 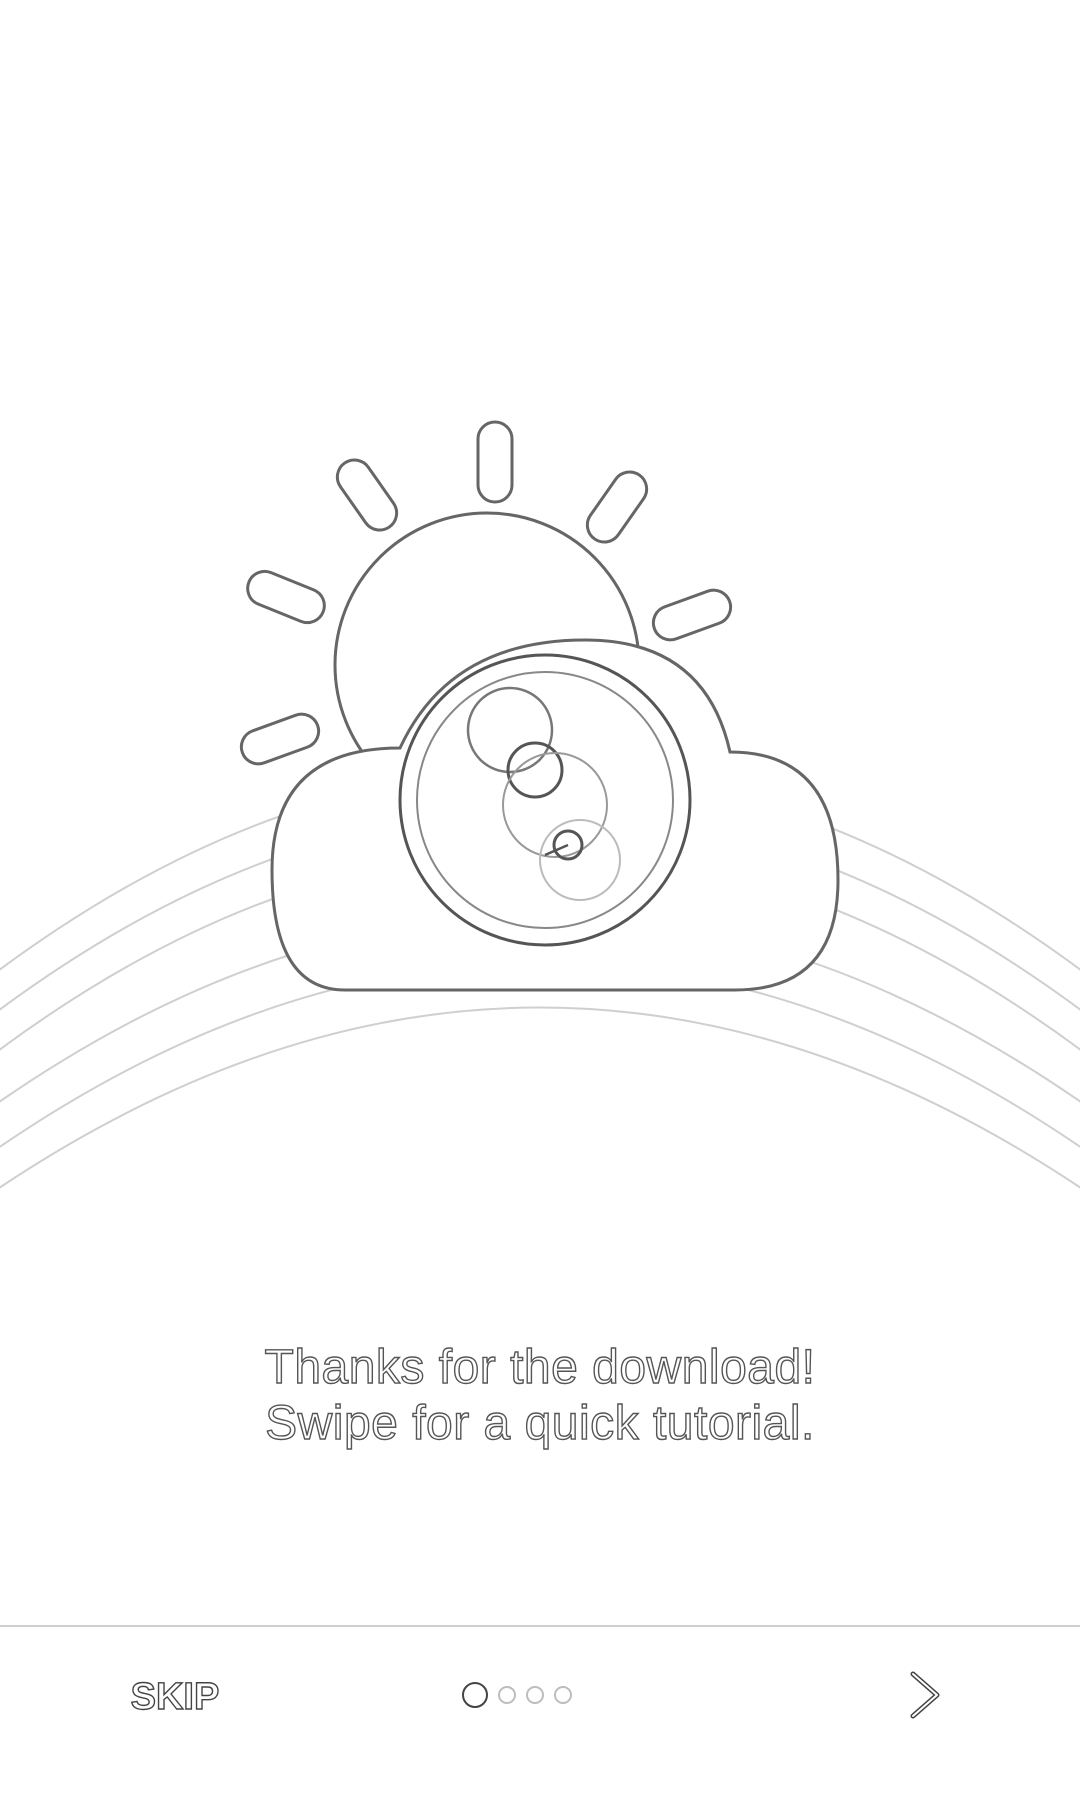 What do you see at coordinates (517, 1695) in the screenshot?
I see `page-indicator` at bounding box center [517, 1695].